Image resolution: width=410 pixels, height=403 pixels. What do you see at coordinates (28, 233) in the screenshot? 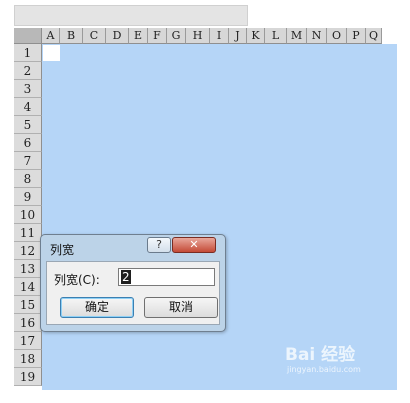
I see `row-header-11: 11` at bounding box center [28, 233].